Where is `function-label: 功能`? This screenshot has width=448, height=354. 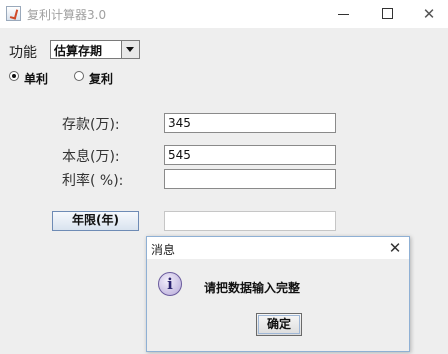 function-label: 功能 is located at coordinates (23, 53).